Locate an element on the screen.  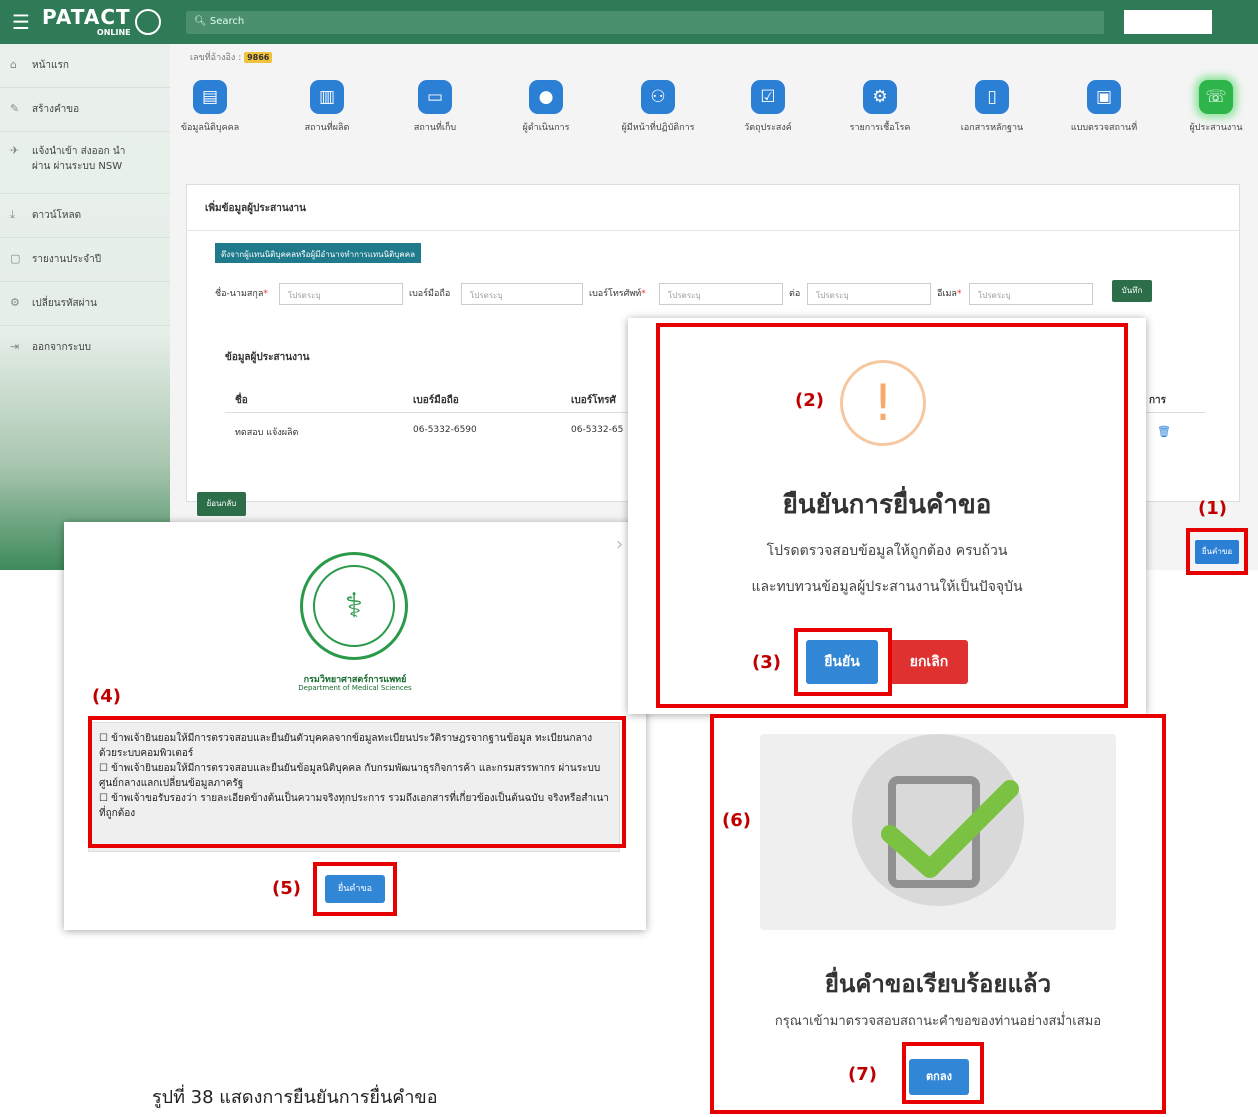
file-icon: ▢ is located at coordinates (15, 258).